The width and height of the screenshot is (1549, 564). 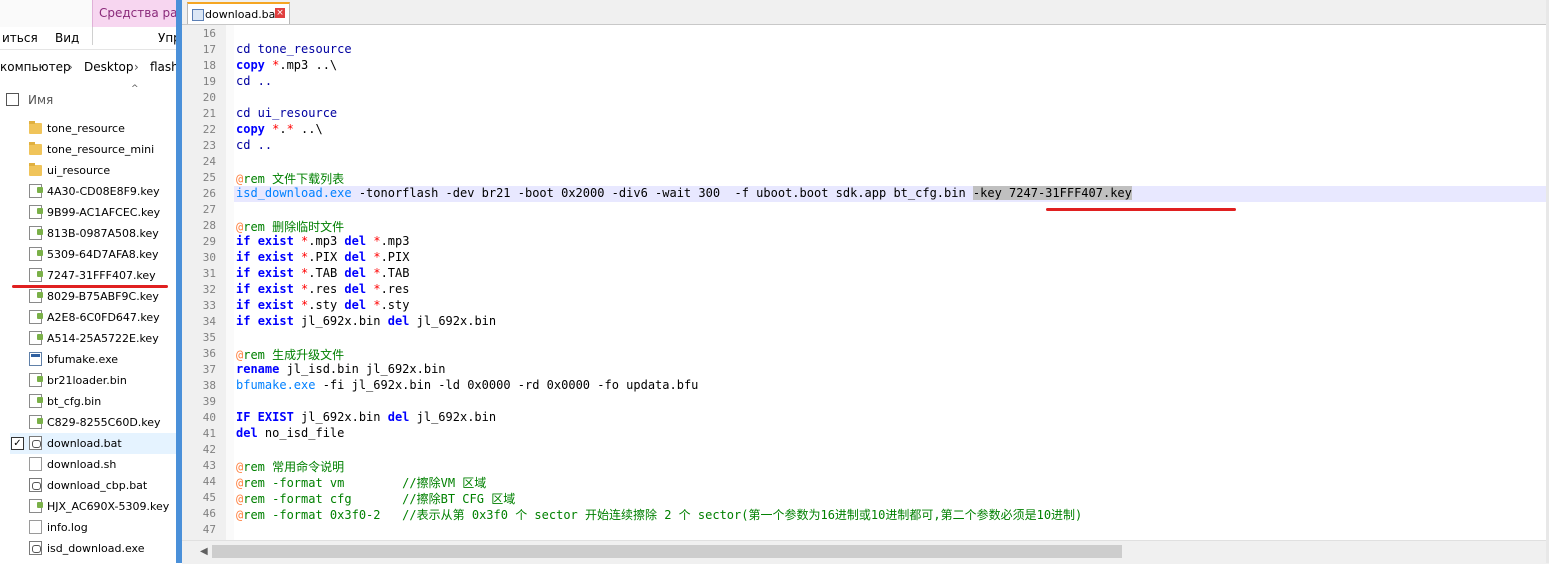 I want to click on code-comment: rem -format vm //擦除VM 区域, so click(x=365, y=483).